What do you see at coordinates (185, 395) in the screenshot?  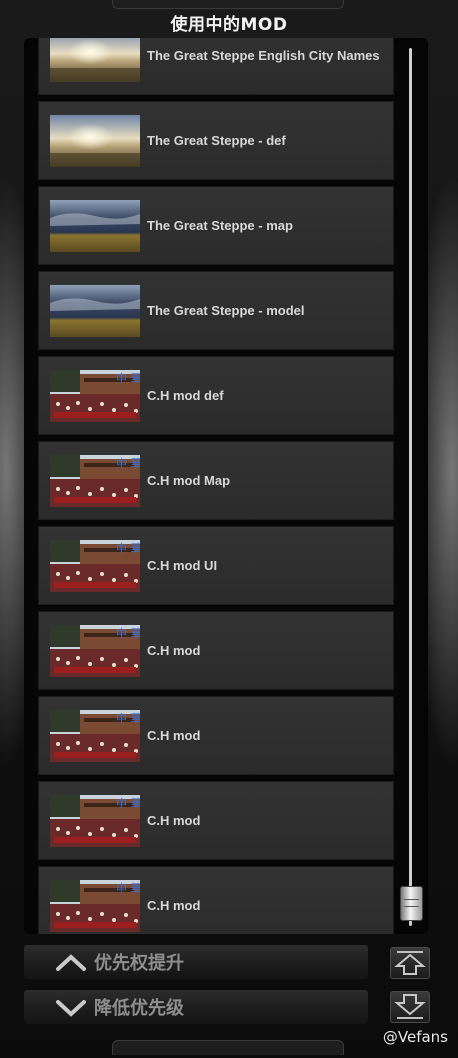 I see `mod-name: C.H mod def` at bounding box center [185, 395].